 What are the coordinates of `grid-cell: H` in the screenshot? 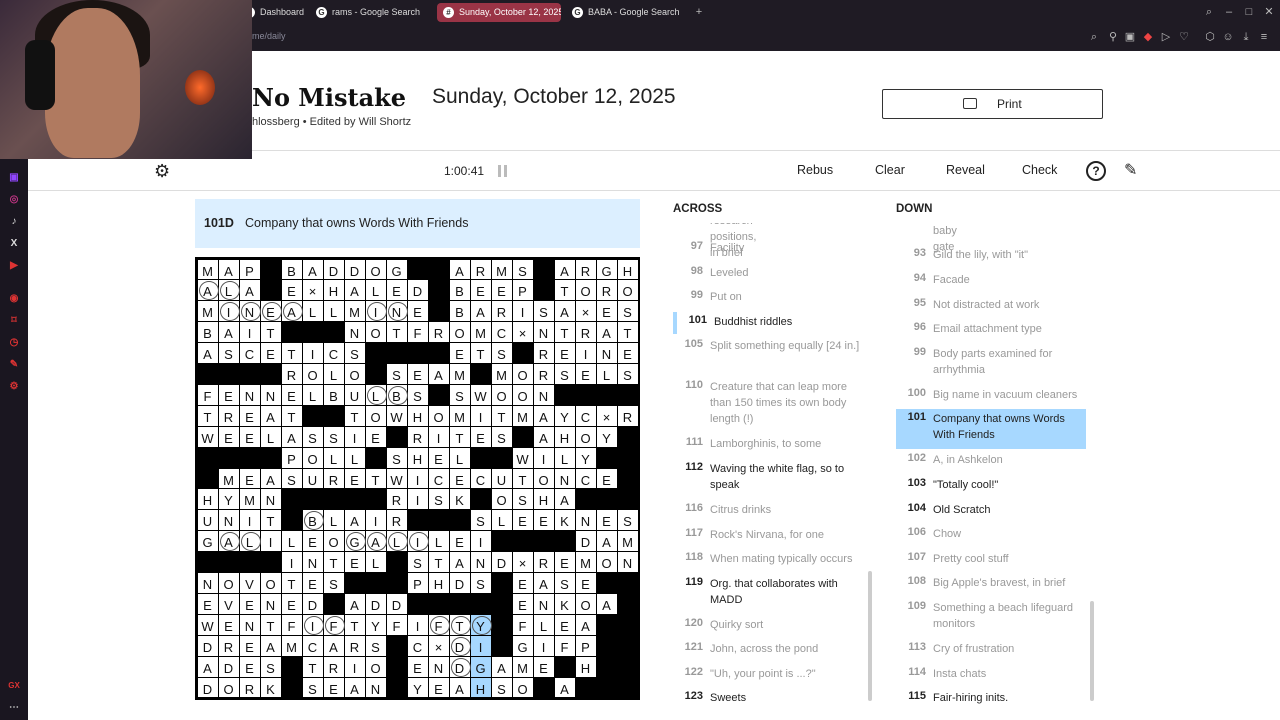 It's located at (207, 499).